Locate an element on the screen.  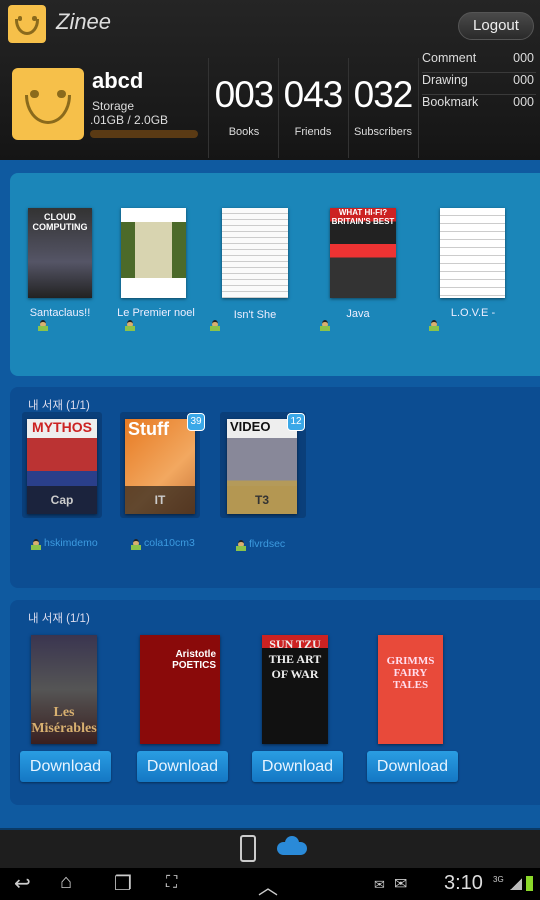
battery-icon is located at coordinates (529, 883).